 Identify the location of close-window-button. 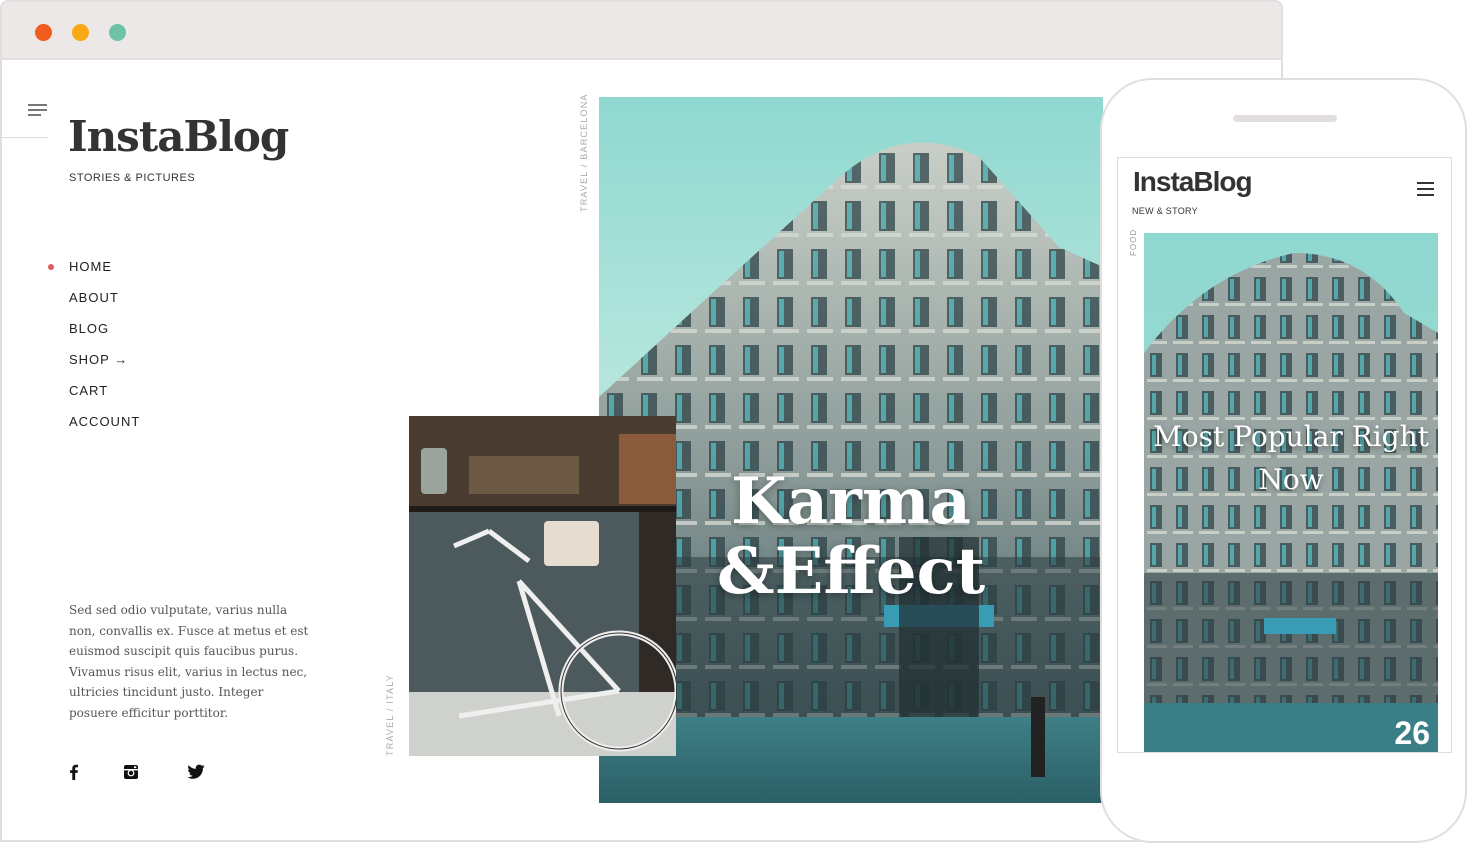
(43, 32).